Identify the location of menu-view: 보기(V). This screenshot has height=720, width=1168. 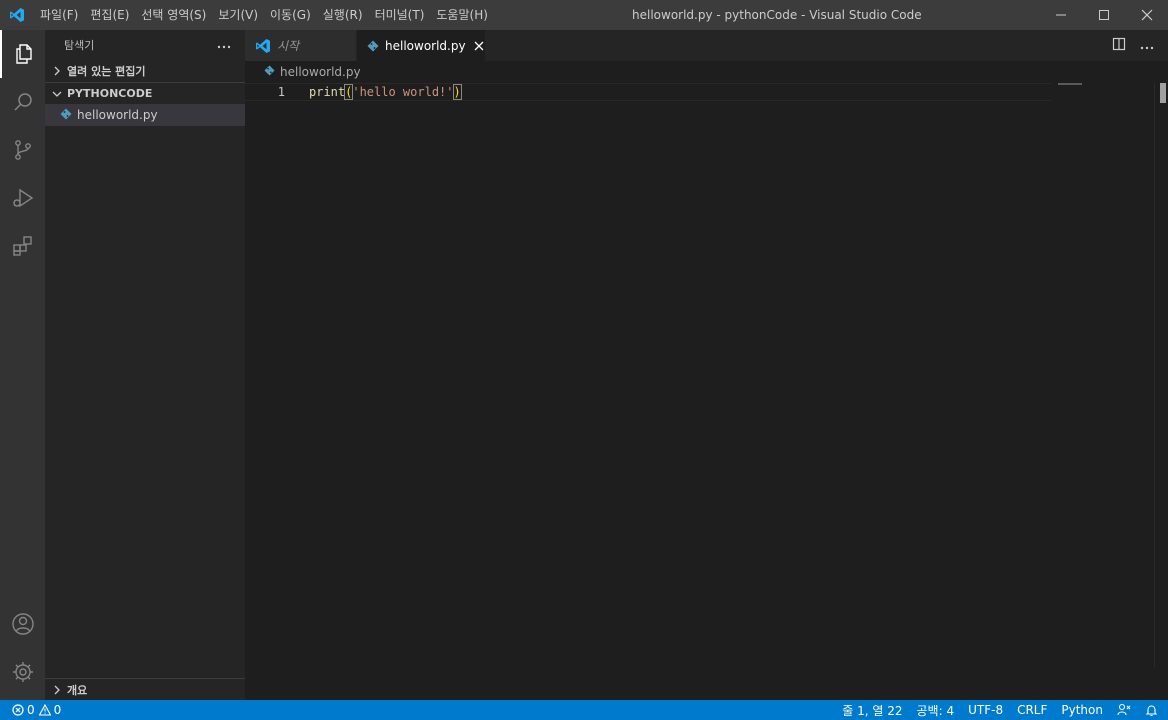
(238, 15).